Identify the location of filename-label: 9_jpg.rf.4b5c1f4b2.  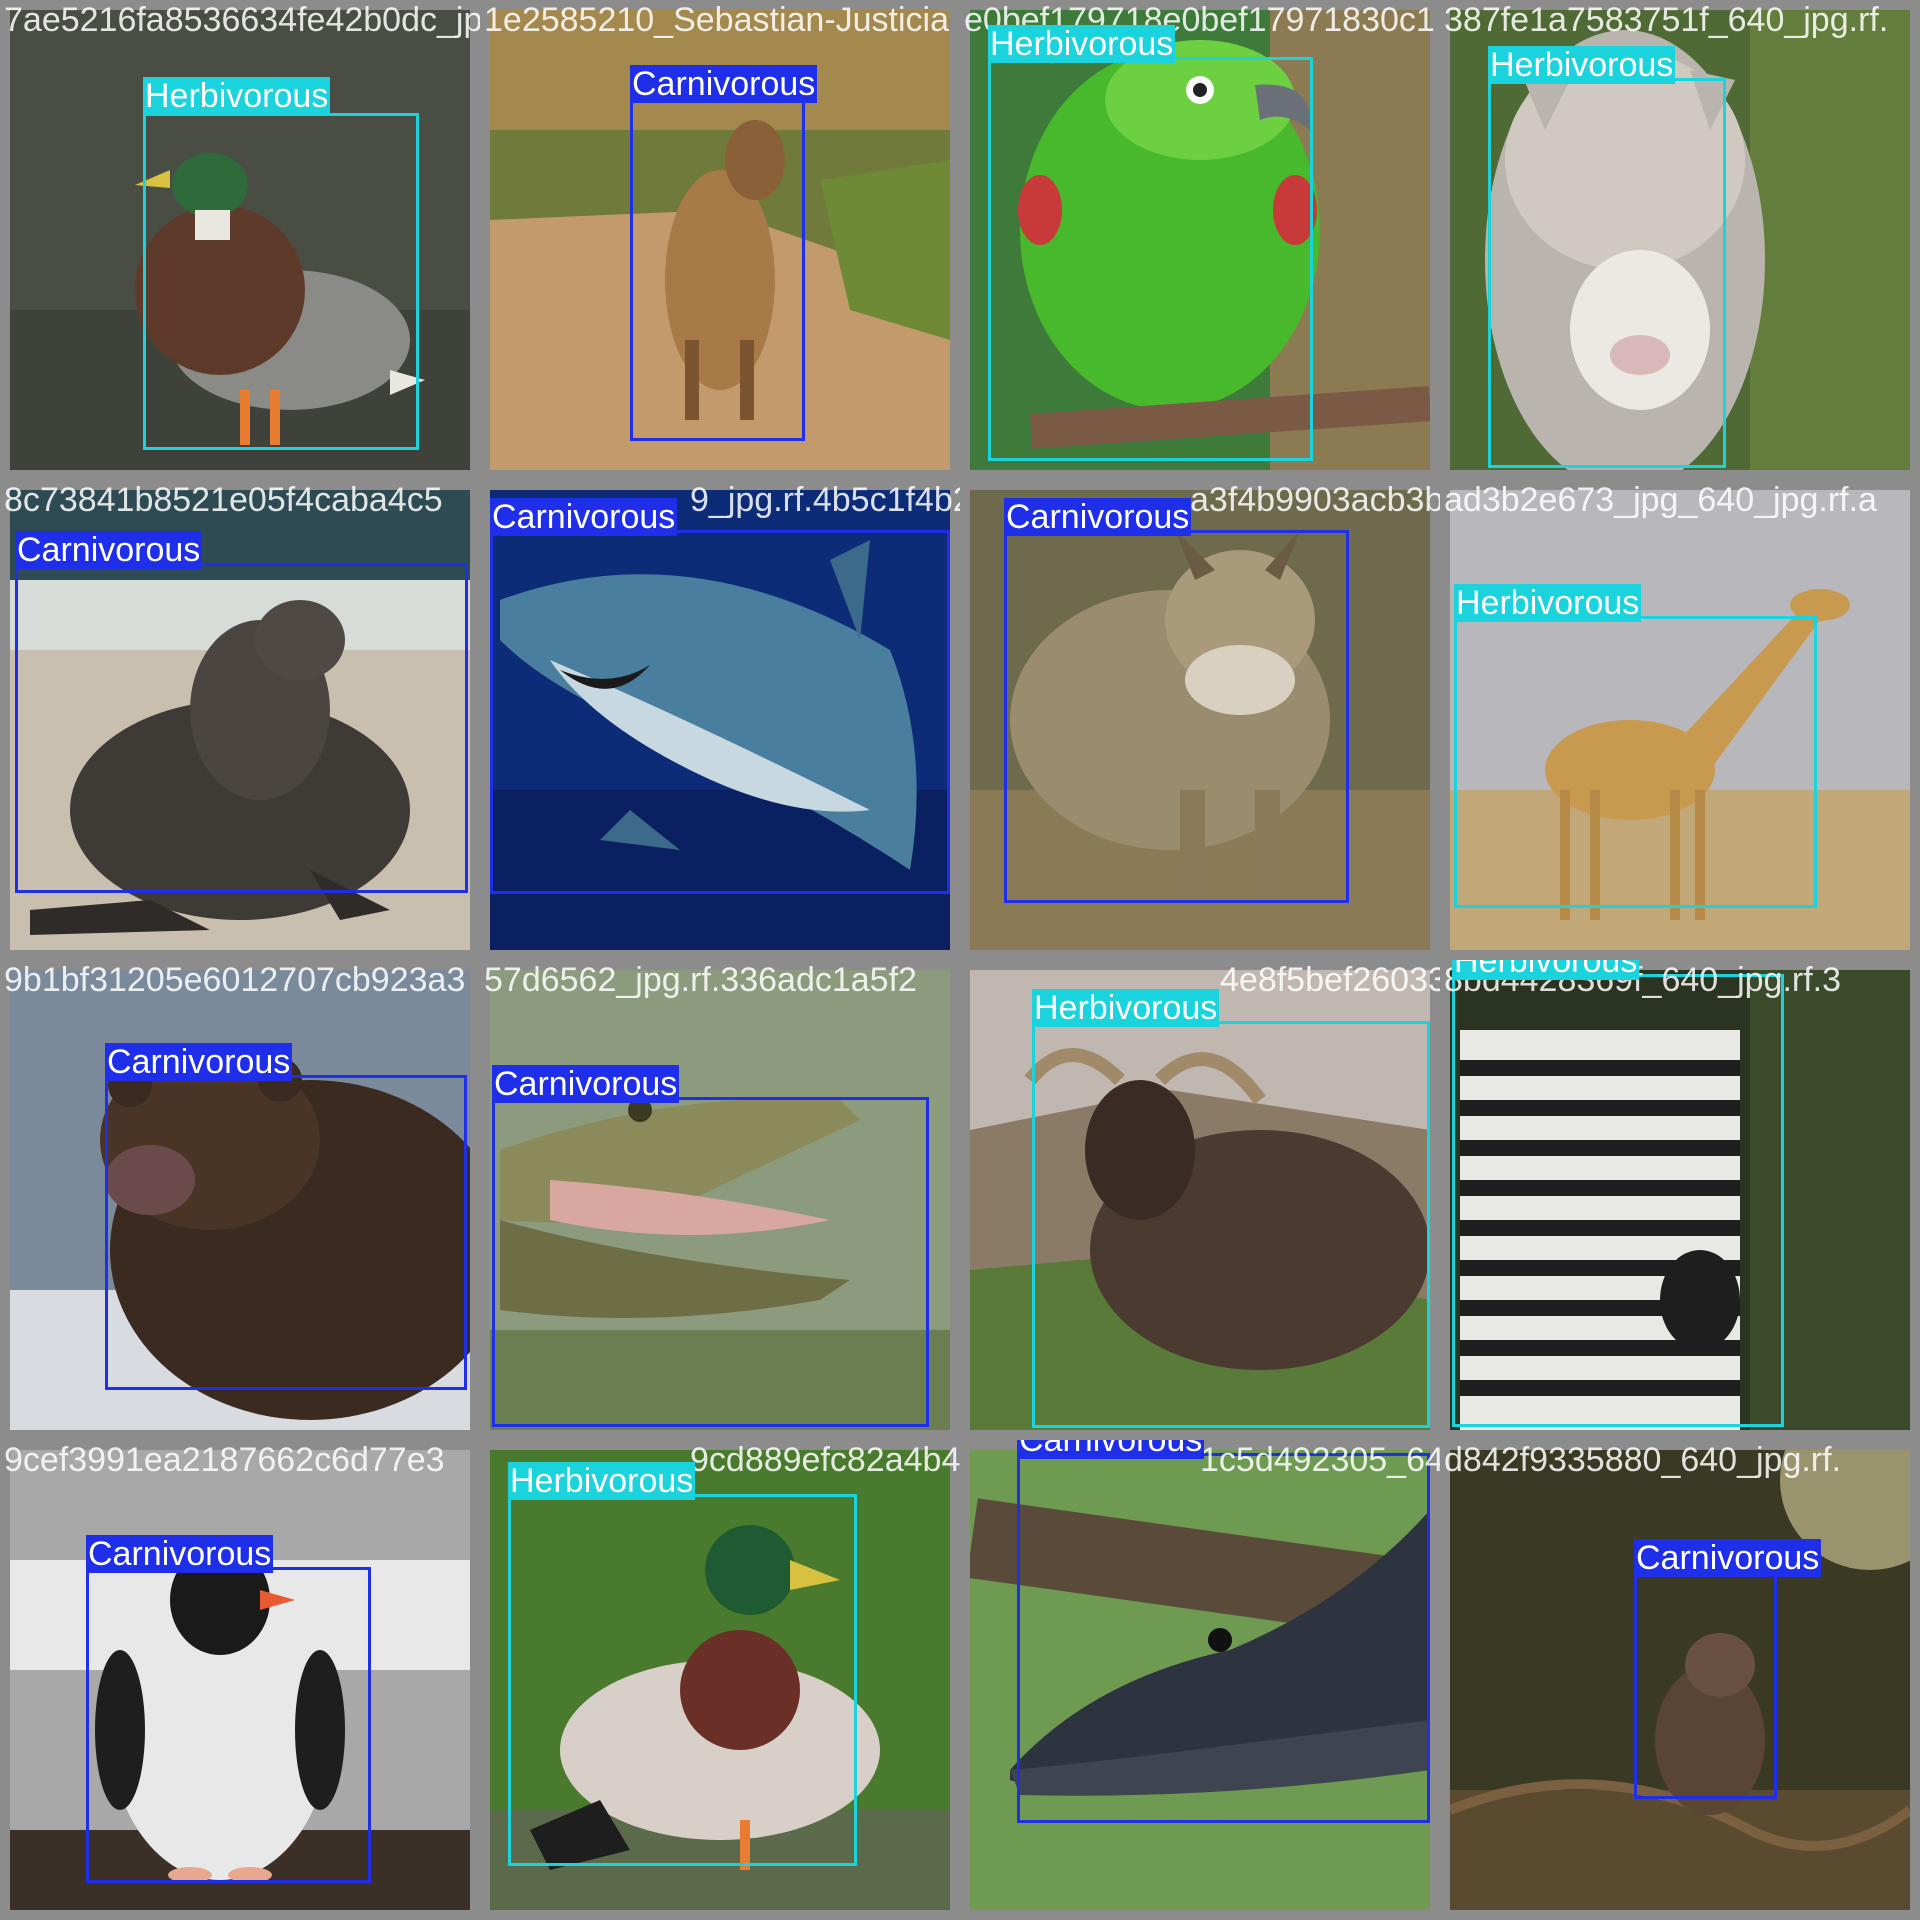
(825, 500).